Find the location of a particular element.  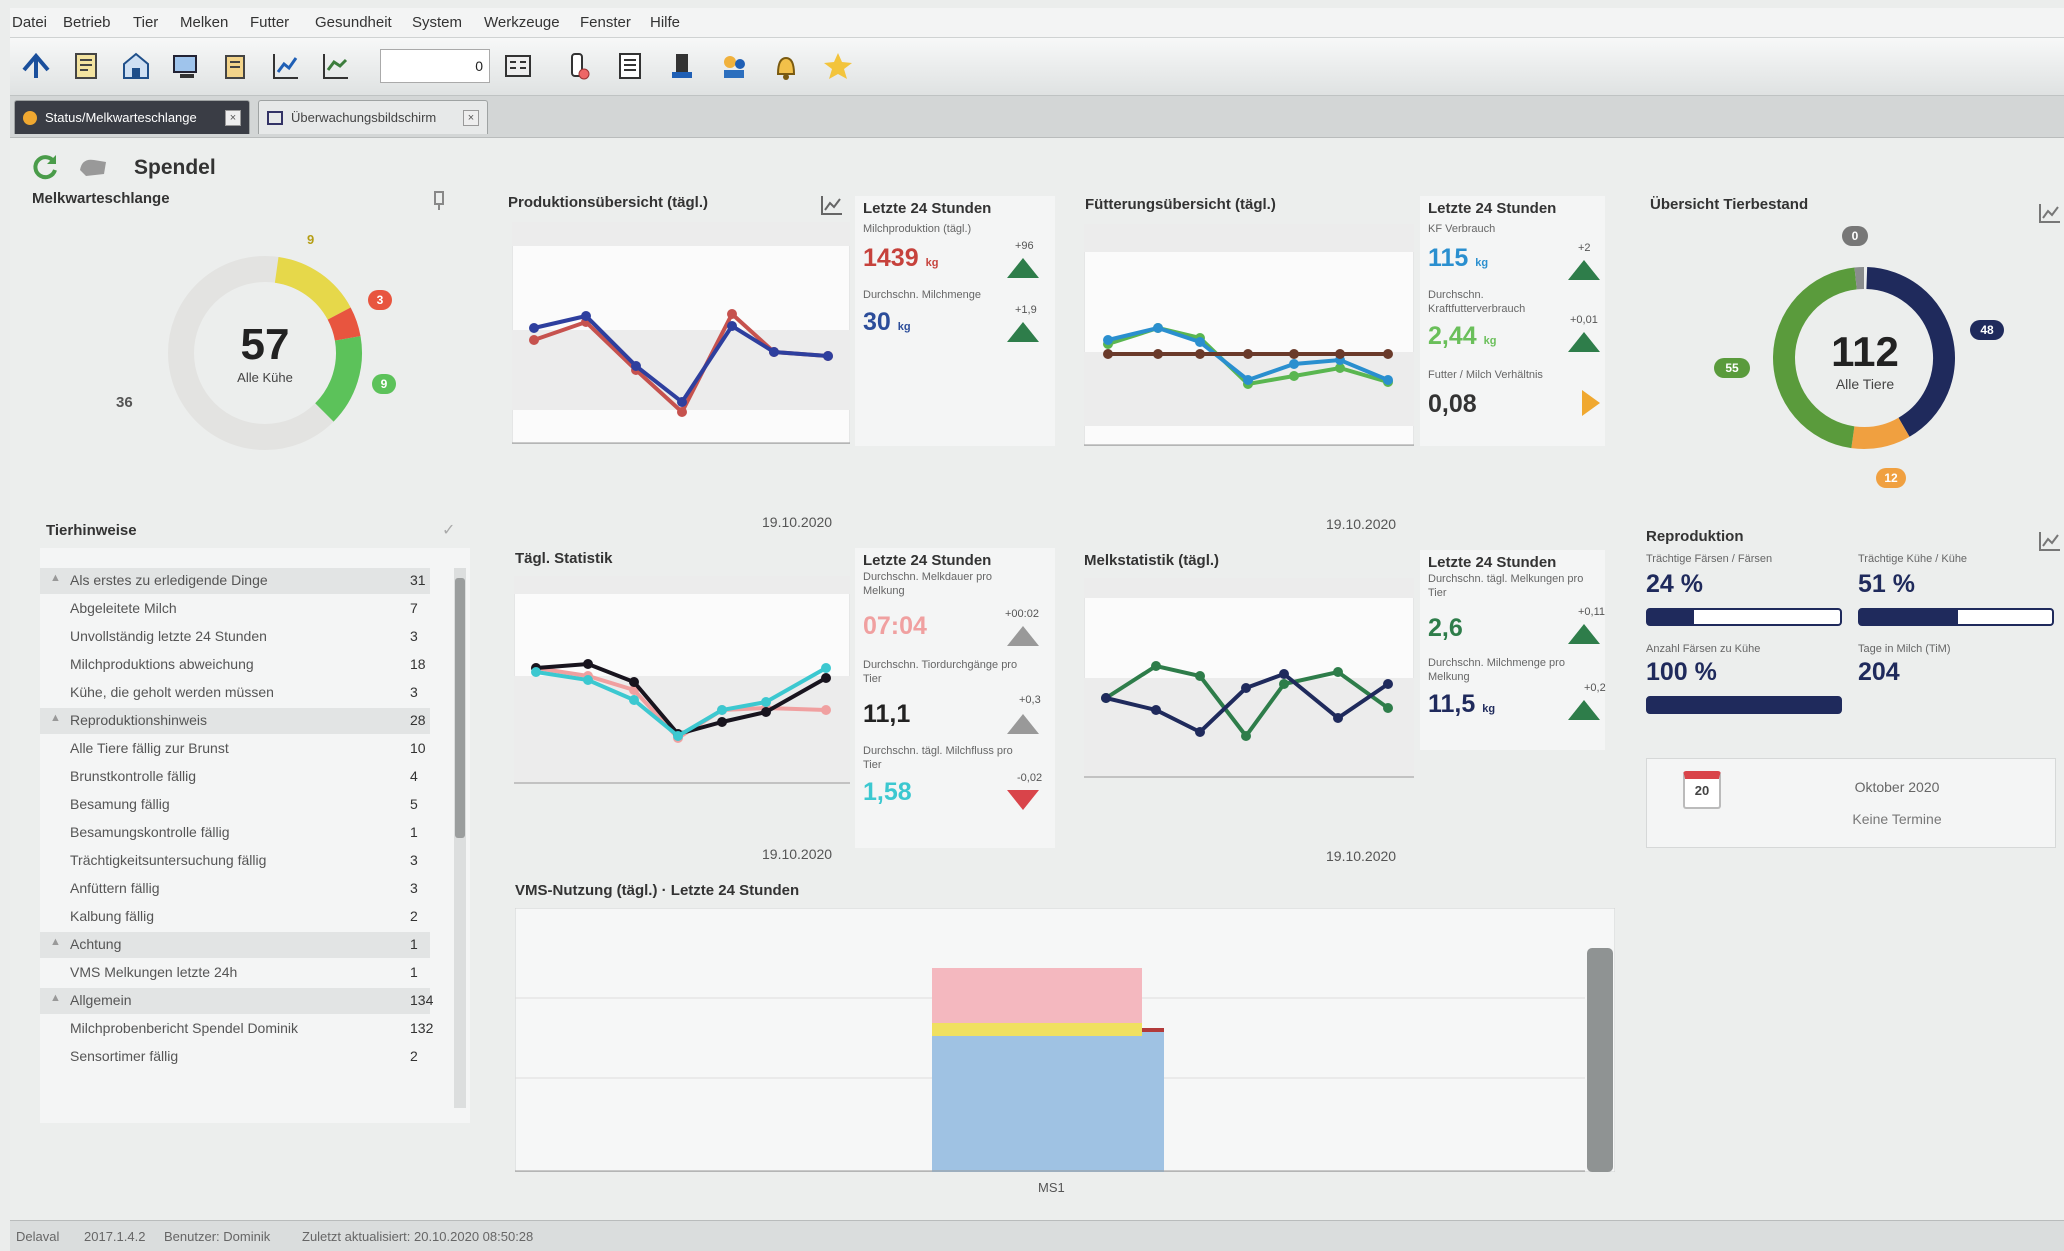

tierhinweise-item: Sensortimer fällig 2 is located at coordinates (235, 1057).